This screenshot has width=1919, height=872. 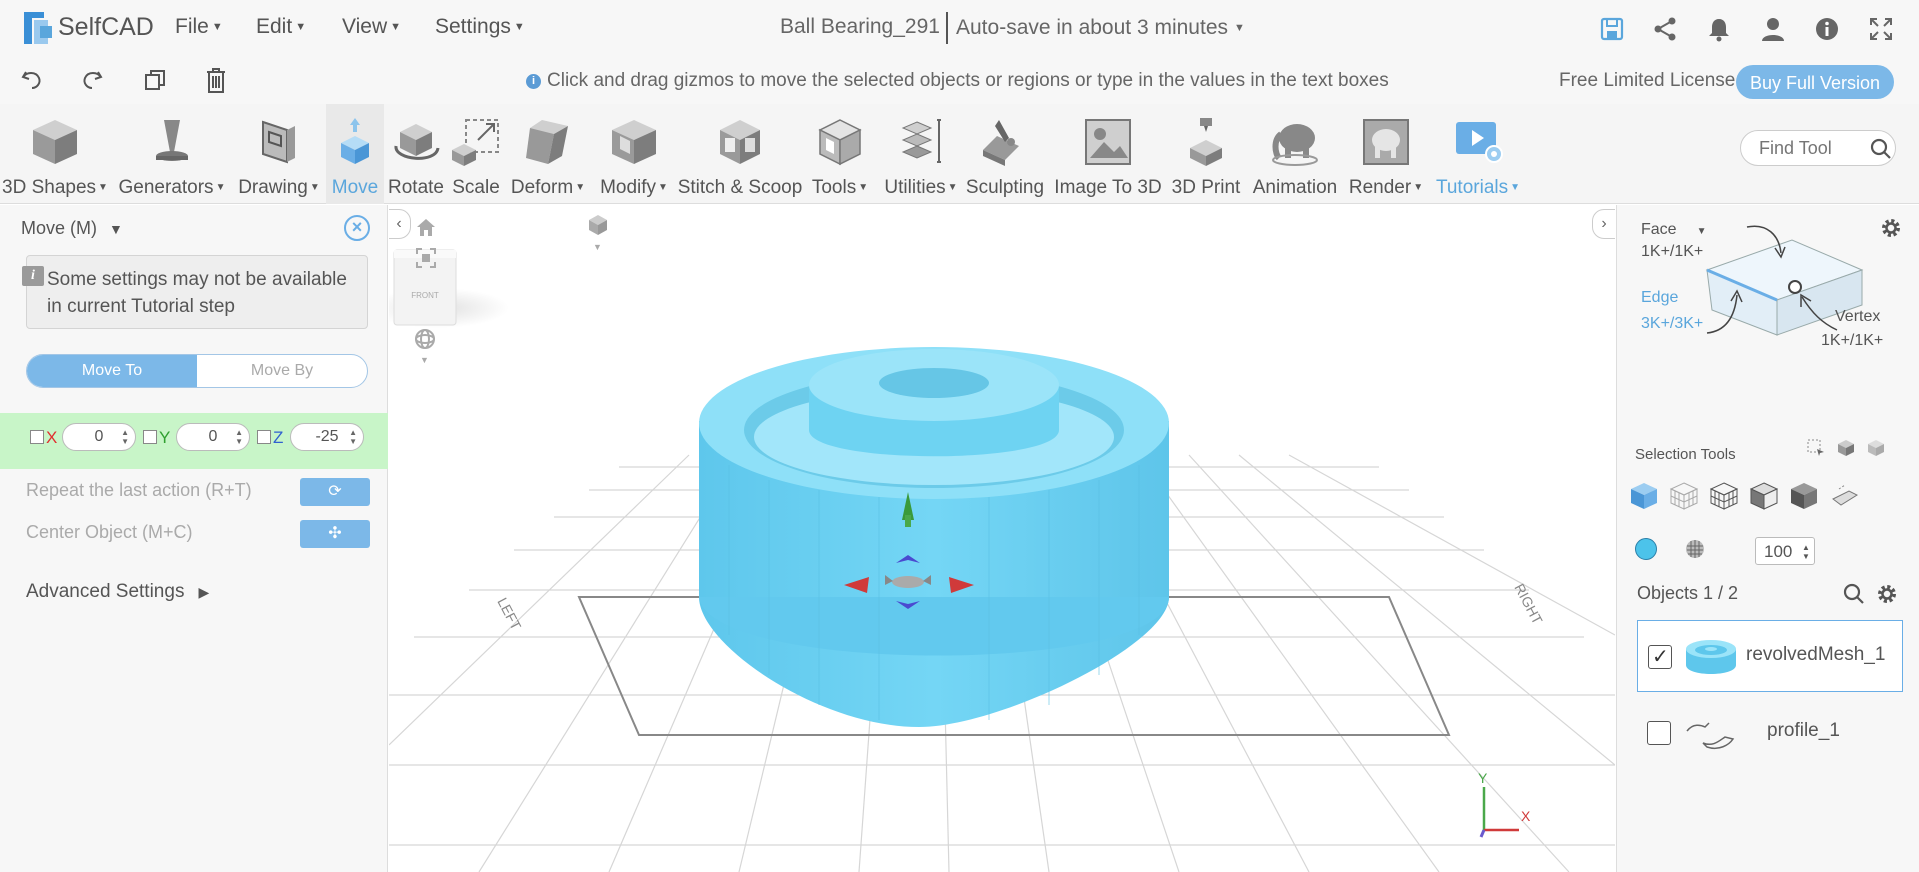 What do you see at coordinates (371, 27) in the screenshot?
I see `menu-view: View ▼` at bounding box center [371, 27].